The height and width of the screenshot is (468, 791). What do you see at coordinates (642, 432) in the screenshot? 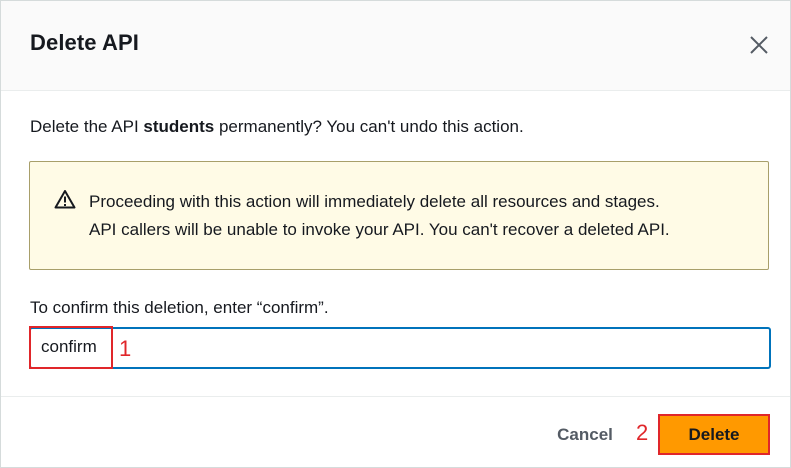
I see `annotation-number-2: 2` at bounding box center [642, 432].